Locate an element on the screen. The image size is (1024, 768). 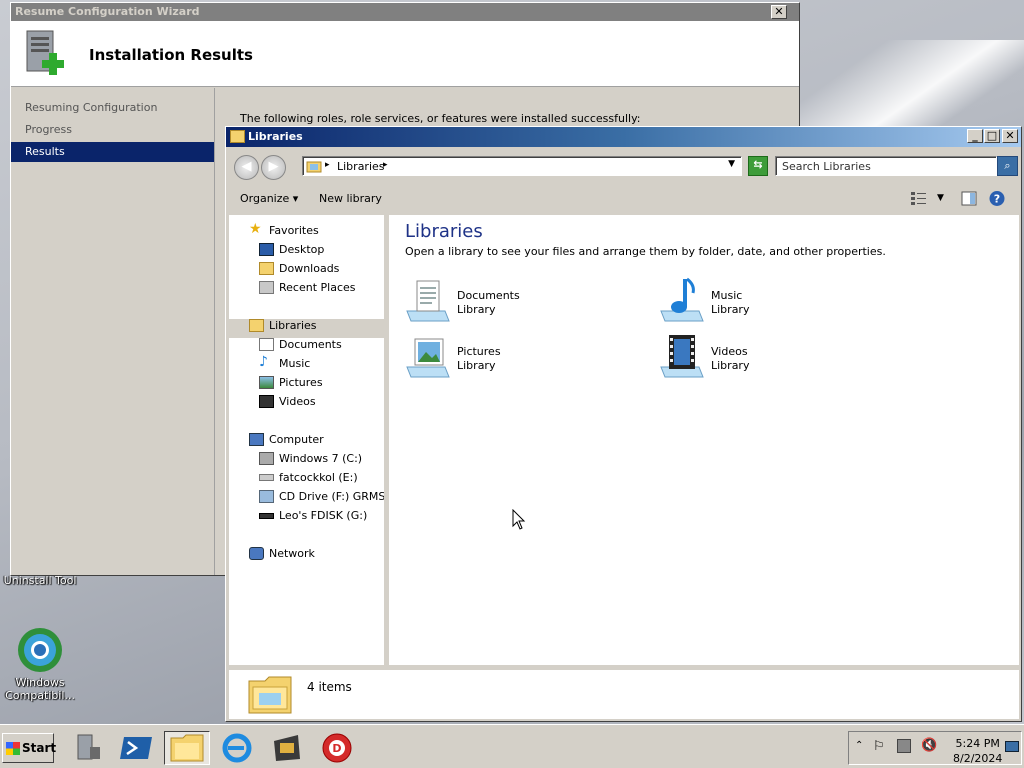
back-button: ◀ is located at coordinates (246, 167).